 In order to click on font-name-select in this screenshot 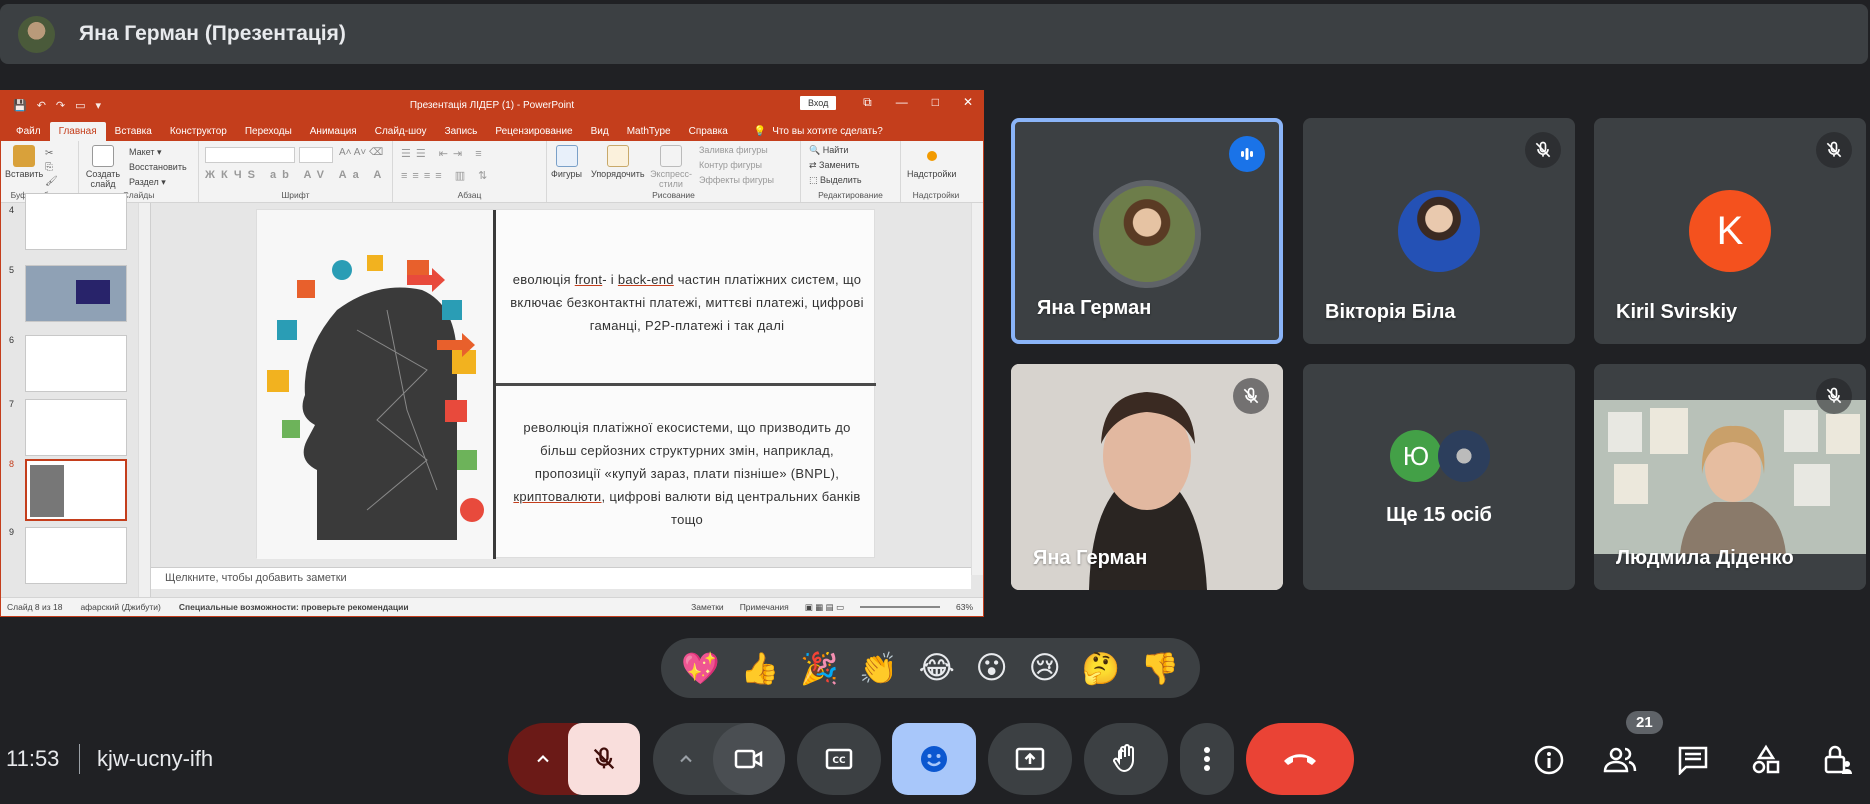, I will do `click(250, 155)`.